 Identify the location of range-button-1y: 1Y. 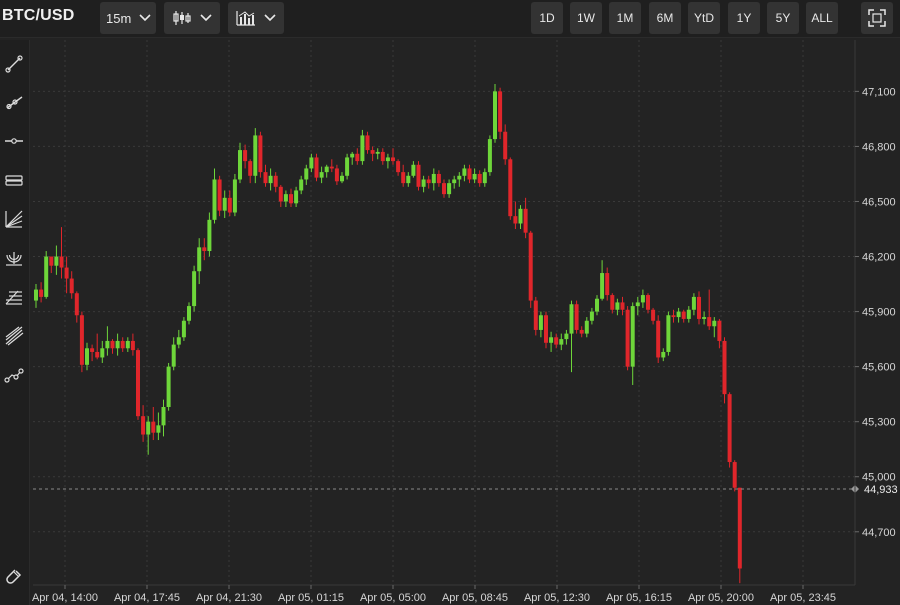
(744, 18).